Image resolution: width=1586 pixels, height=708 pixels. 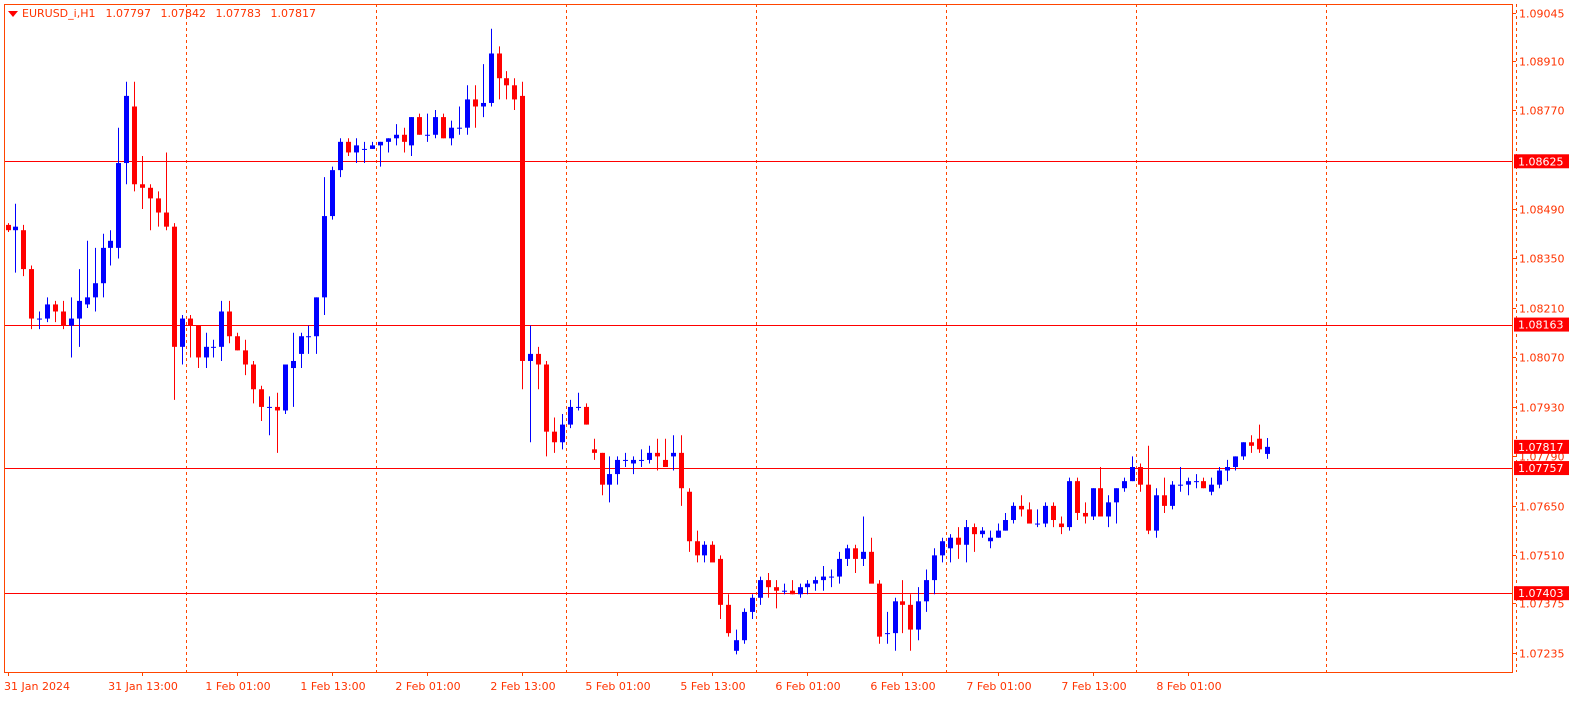 I want to click on triangle-down-icon, so click(x=13, y=13).